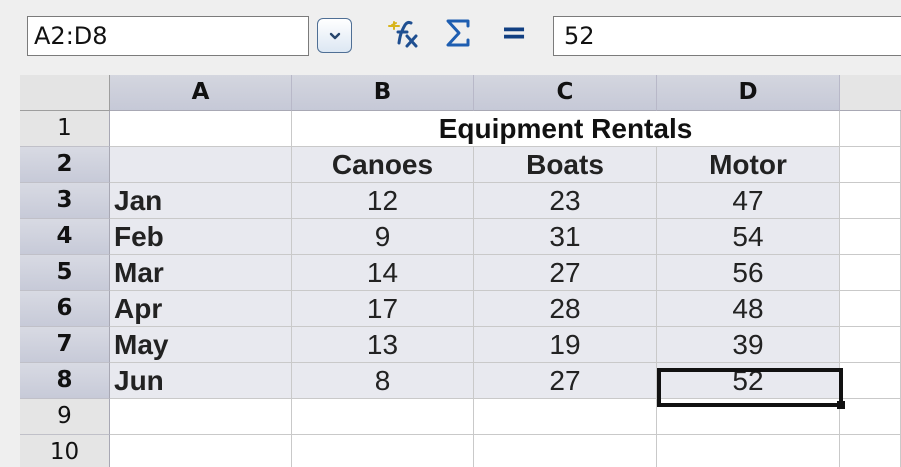 The height and width of the screenshot is (467, 901). What do you see at coordinates (870, 309) in the screenshot?
I see `cell-e6` at bounding box center [870, 309].